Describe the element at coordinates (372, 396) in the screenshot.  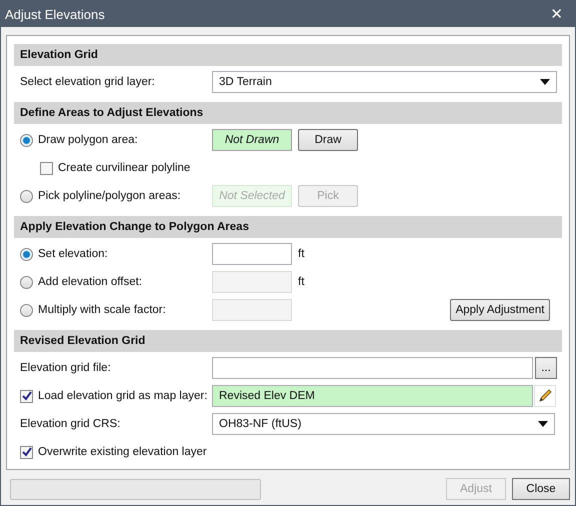
I see `layer-name-field: Revised Elev DEM` at that location.